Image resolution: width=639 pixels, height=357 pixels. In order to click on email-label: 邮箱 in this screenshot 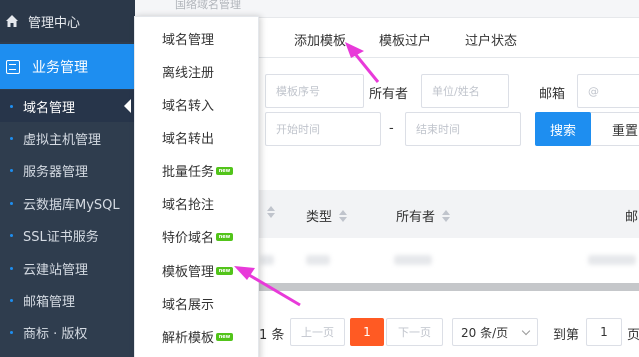, I will do `click(552, 94)`.